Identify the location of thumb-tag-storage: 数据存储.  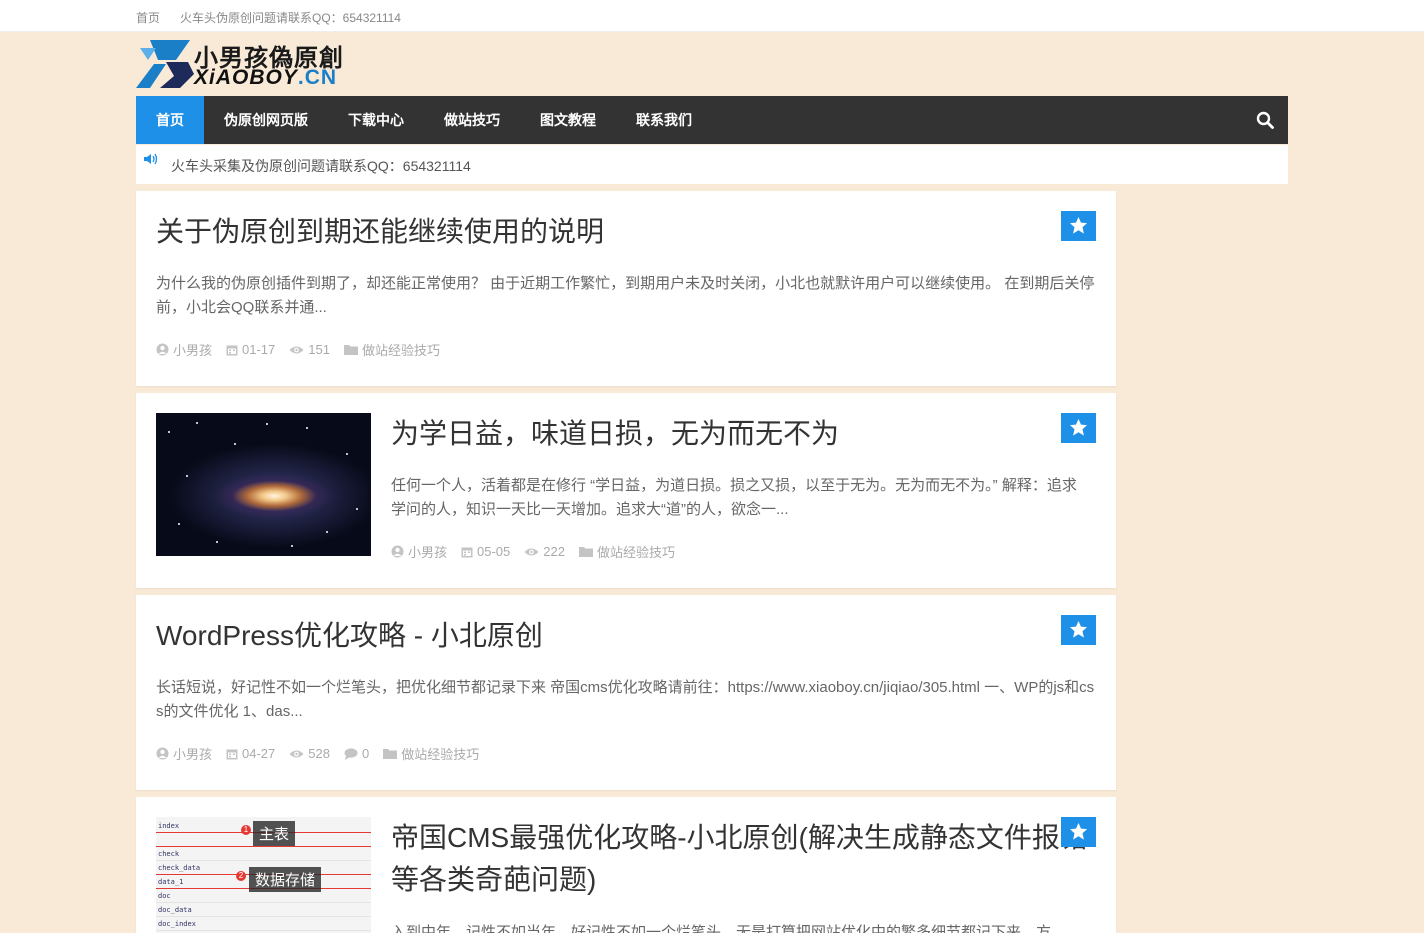
(285, 879).